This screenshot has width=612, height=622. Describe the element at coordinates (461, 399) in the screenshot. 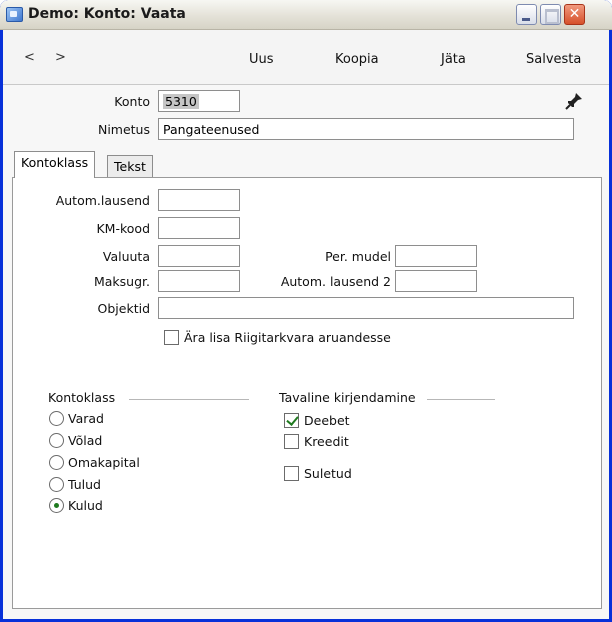

I see `tavaline-group-divider` at that location.